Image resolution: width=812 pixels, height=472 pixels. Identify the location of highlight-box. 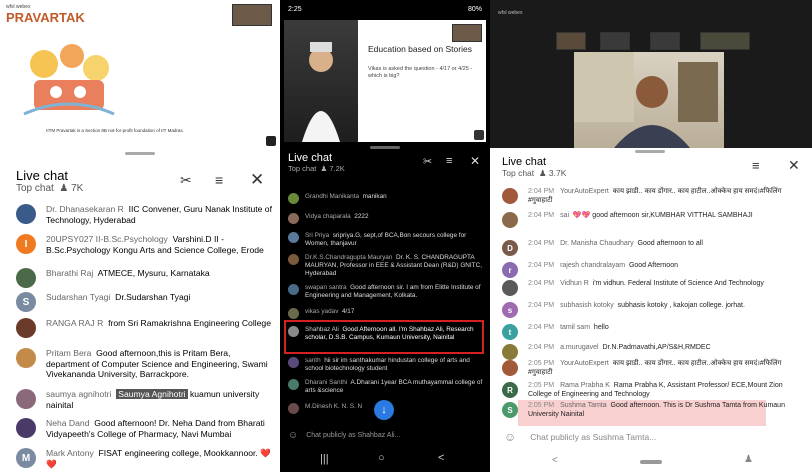
(384, 337).